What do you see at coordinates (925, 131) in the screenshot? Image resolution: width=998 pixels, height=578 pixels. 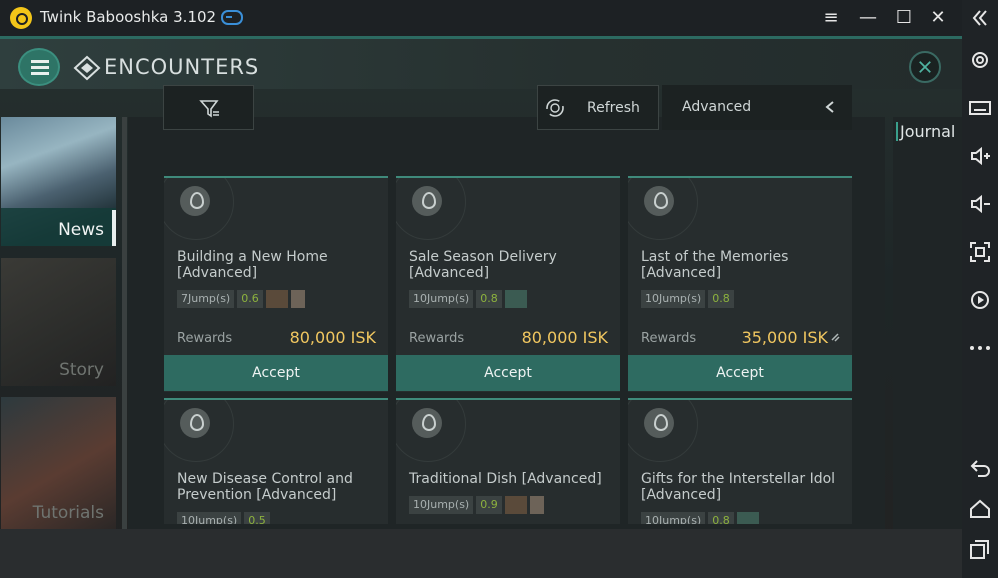 I see `journal-tab: Journal` at bounding box center [925, 131].